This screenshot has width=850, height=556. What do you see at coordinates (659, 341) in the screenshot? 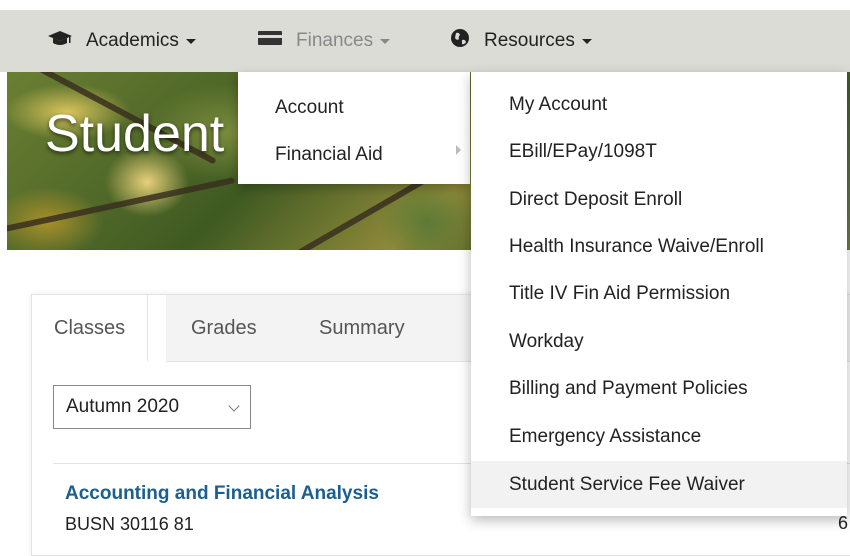
I see `submenu-item-workday: Workday` at bounding box center [659, 341].